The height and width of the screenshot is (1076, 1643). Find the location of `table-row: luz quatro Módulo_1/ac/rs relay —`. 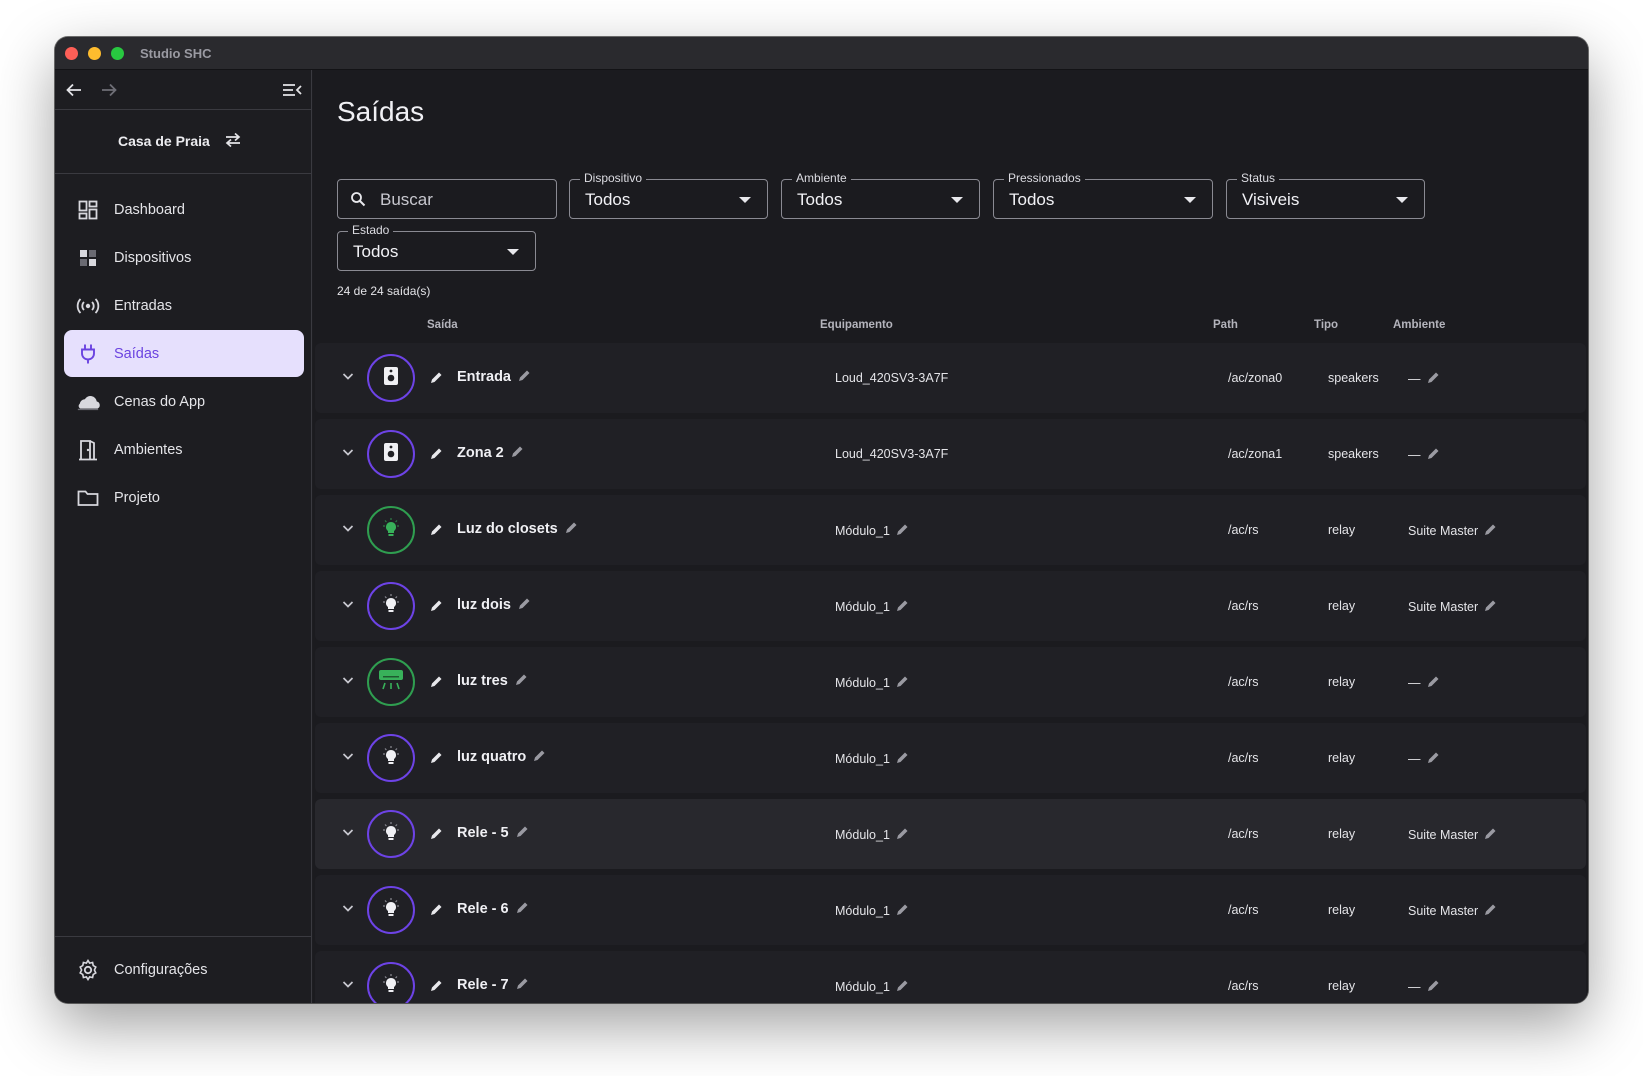

table-row: luz quatro Módulo_1/ac/rs relay — is located at coordinates (950, 758).